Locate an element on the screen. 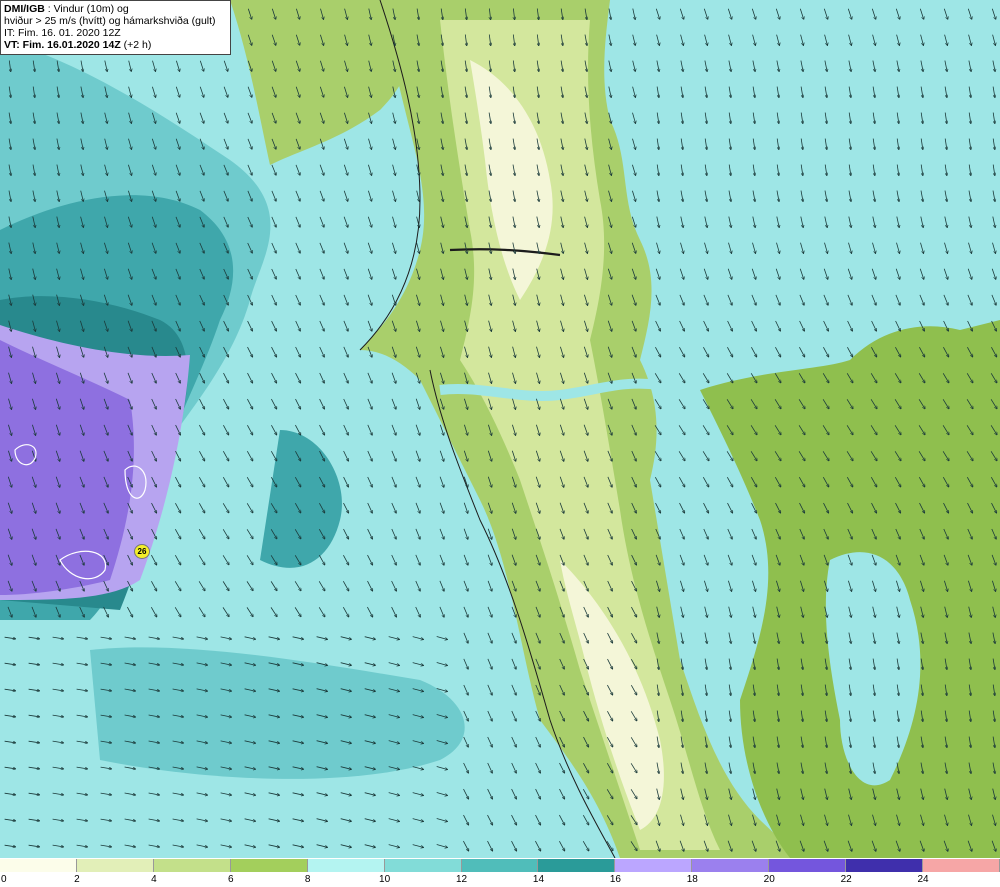 The height and width of the screenshot is (887, 1000). lead-time-label: (+2 h) is located at coordinates (136, 45).